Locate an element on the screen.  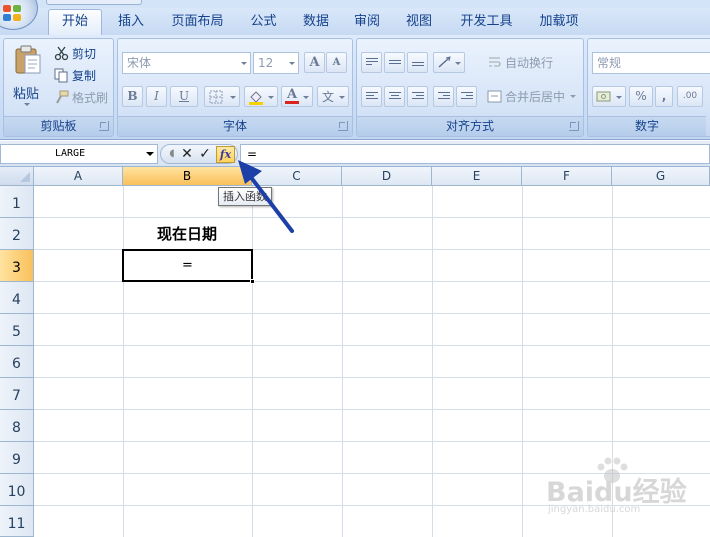
merge-center-button: 合并后居中 is located at coordinates (532, 96).